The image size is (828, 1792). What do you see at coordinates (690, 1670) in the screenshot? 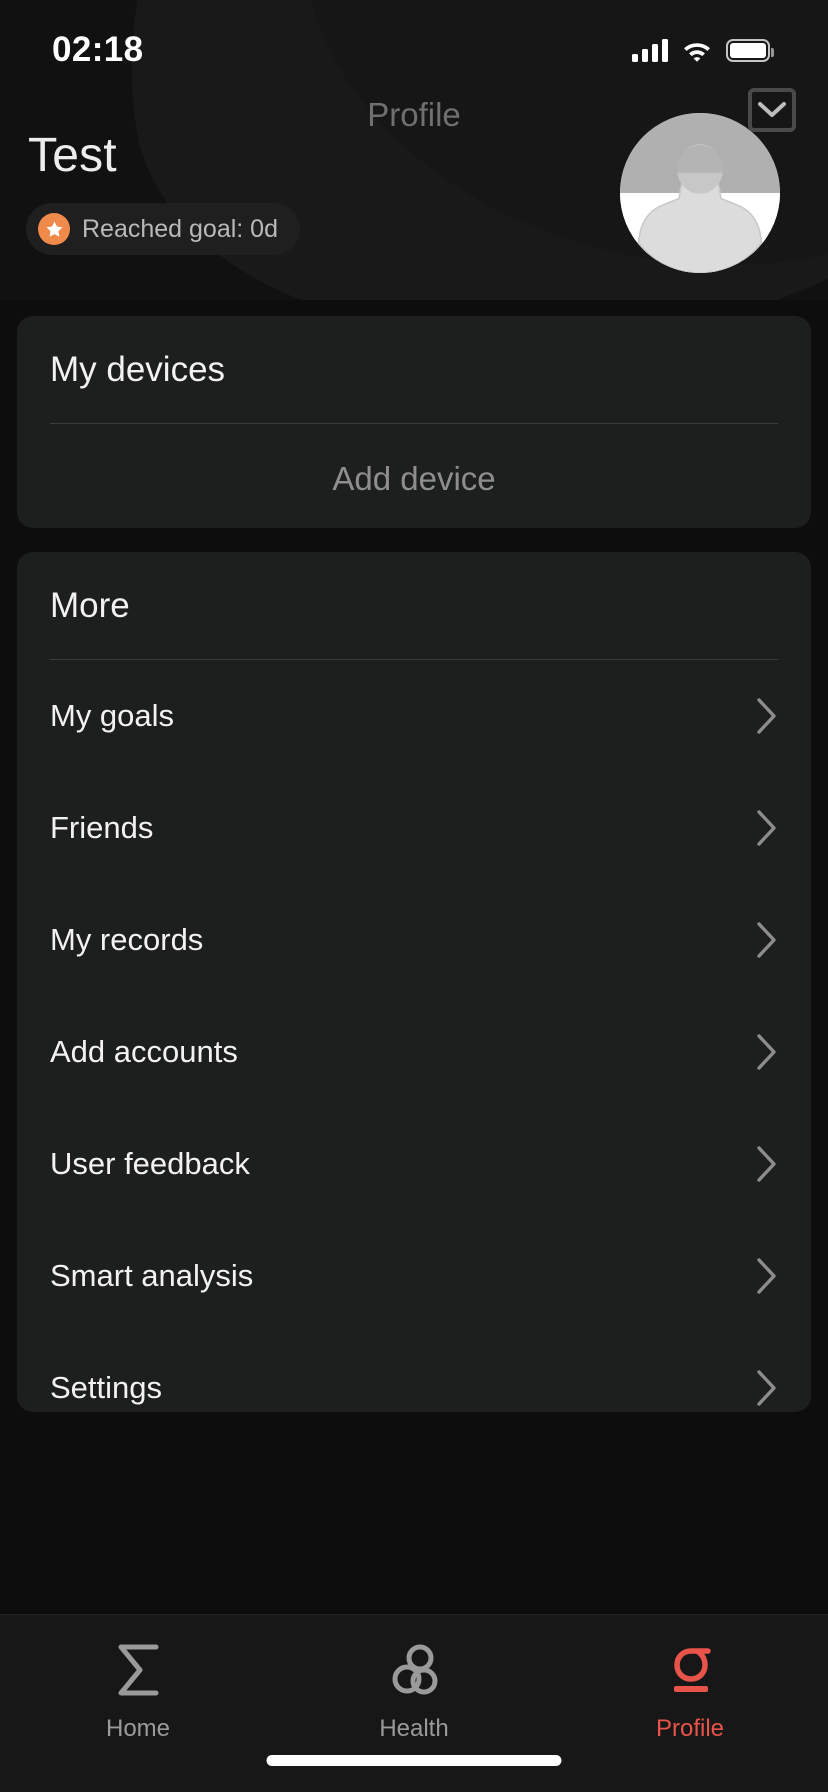
I see `sigma-lower-icon` at bounding box center [690, 1670].